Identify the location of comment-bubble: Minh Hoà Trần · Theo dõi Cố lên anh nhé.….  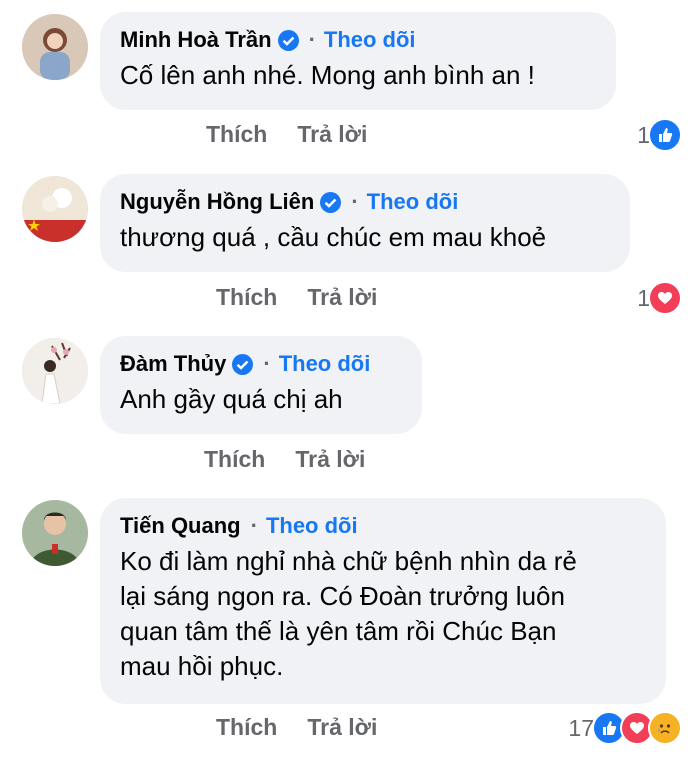
(358, 61).